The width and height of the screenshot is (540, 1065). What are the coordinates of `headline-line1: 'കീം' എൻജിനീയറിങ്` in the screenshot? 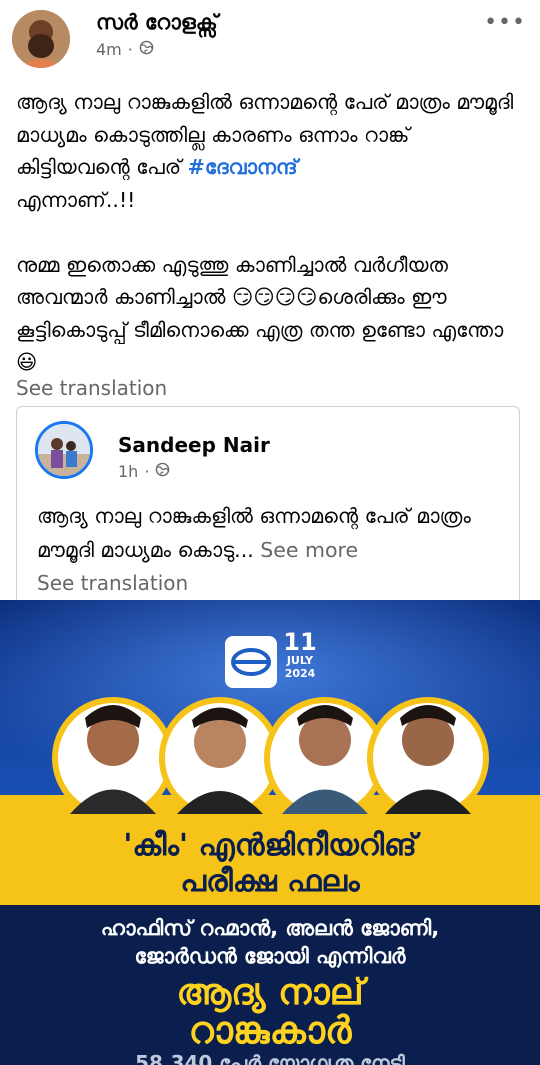 It's located at (270, 845).